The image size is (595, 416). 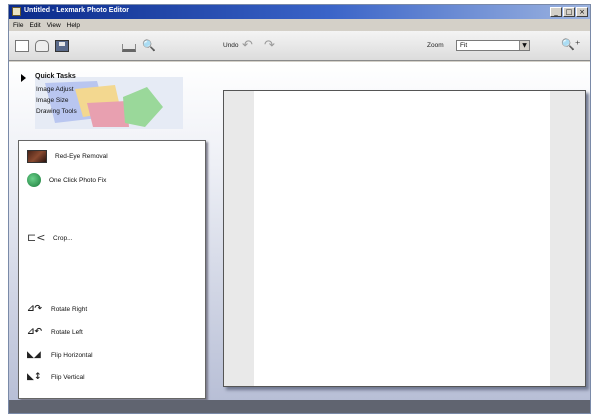 What do you see at coordinates (72, 355) in the screenshot?
I see `tool-label: Flip Horizontal` at bounding box center [72, 355].